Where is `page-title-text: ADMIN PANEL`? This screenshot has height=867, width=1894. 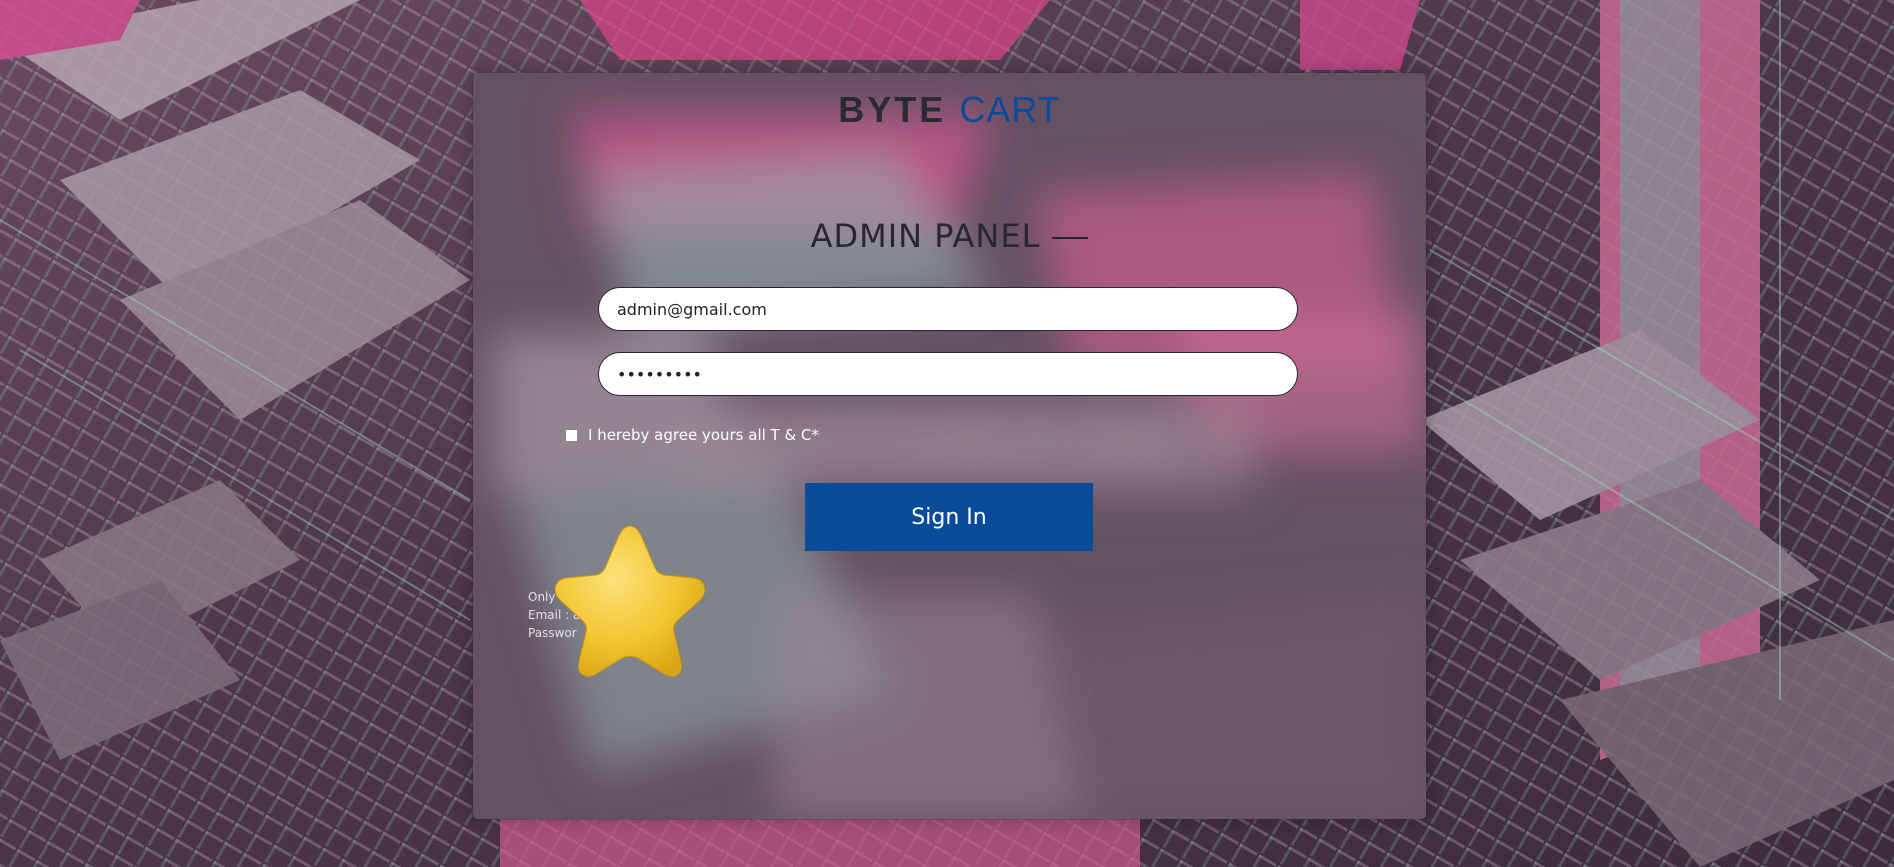 page-title-text: ADMIN PANEL is located at coordinates (925, 236).